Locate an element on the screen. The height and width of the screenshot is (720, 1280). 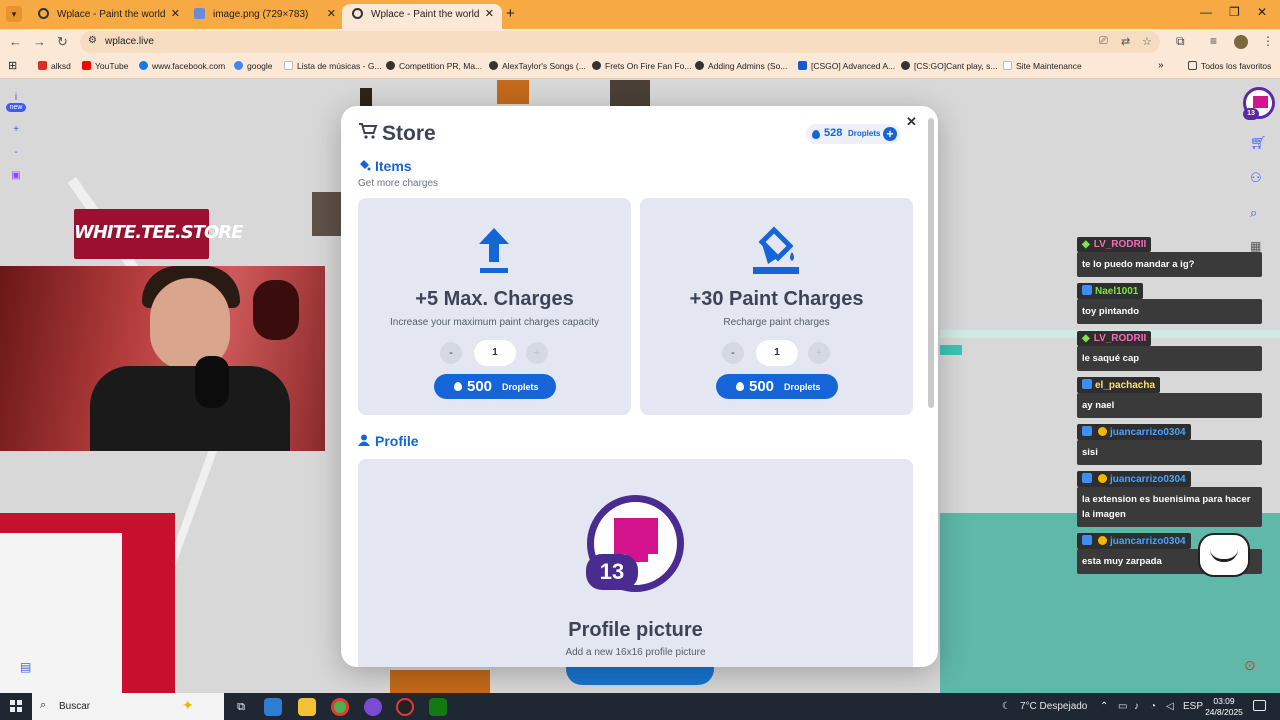
volume-icon: ◁ is located at coordinates (1170, 706).